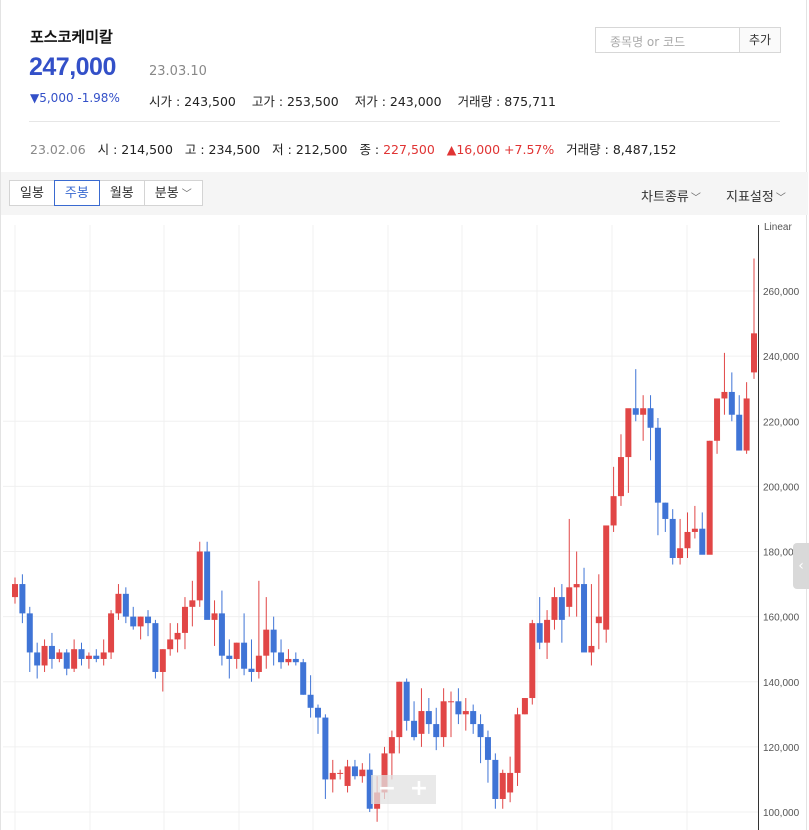 This screenshot has height=830, width=809. Describe the element at coordinates (58, 149) in the screenshot. I see `hover-date: 23.02.06` at that location.